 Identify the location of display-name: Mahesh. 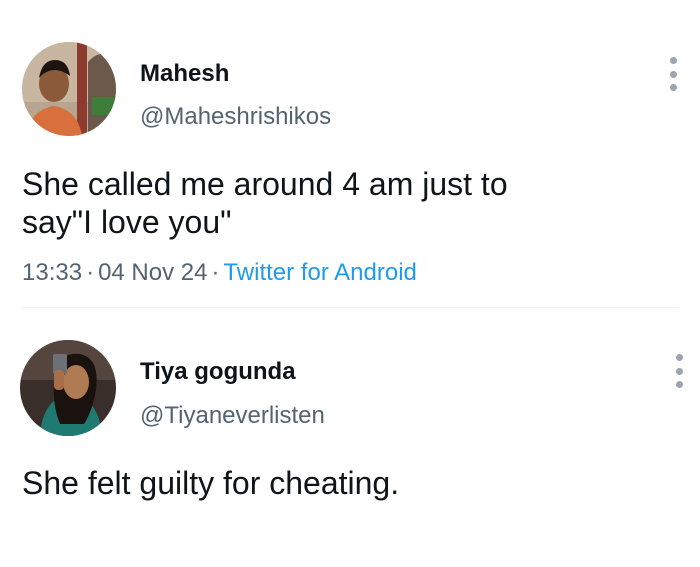
(184, 74).